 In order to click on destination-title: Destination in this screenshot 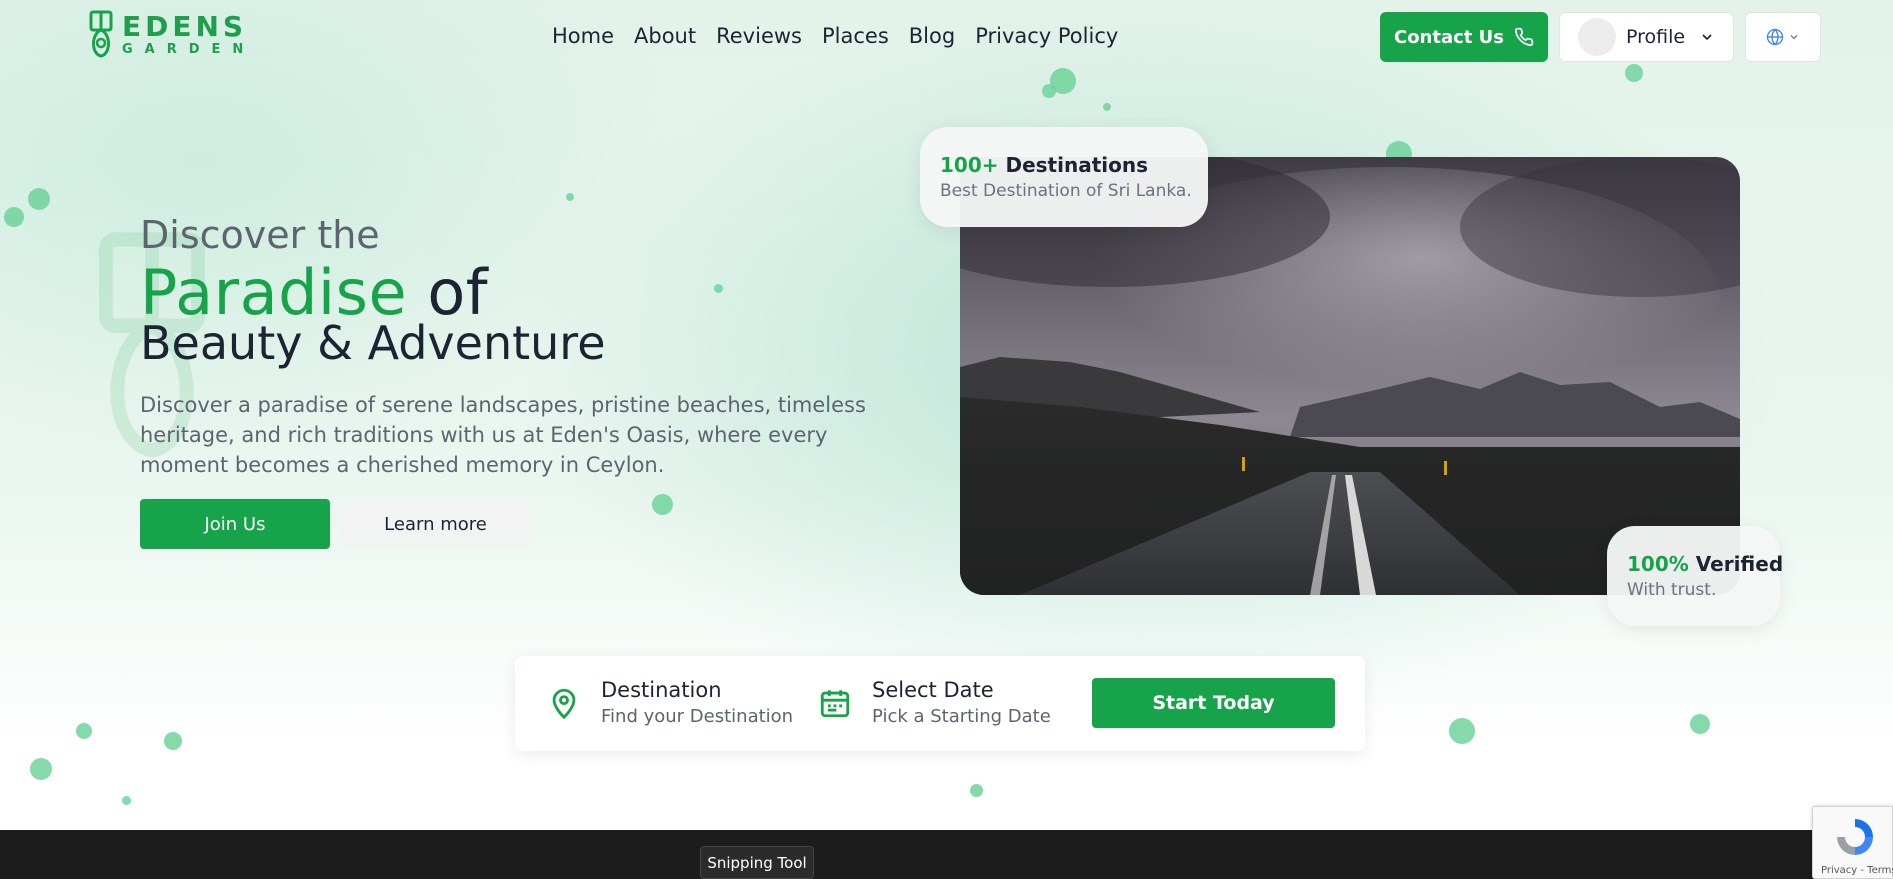, I will do `click(661, 690)`.